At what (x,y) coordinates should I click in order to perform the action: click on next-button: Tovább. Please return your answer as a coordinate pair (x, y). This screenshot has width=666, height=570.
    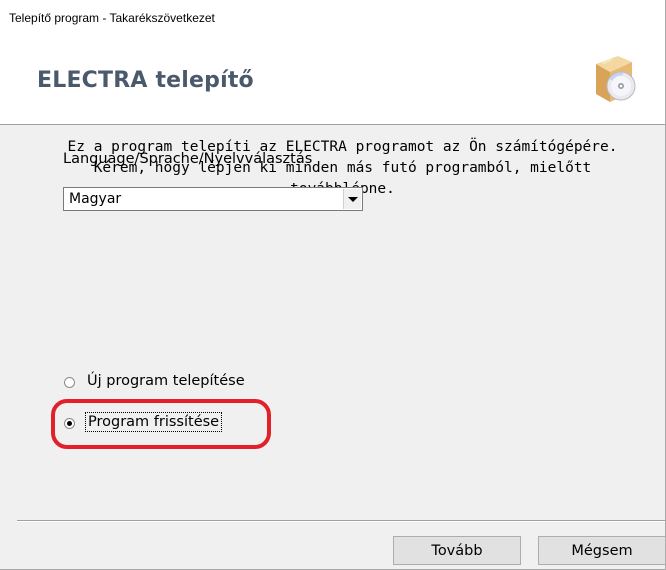
    Looking at the image, I should click on (457, 550).